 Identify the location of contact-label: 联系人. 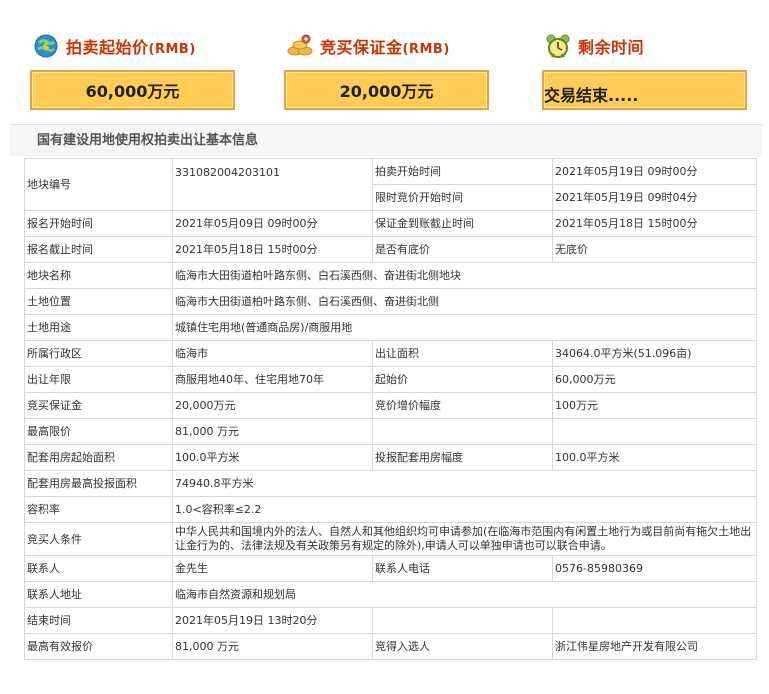
(98, 568).